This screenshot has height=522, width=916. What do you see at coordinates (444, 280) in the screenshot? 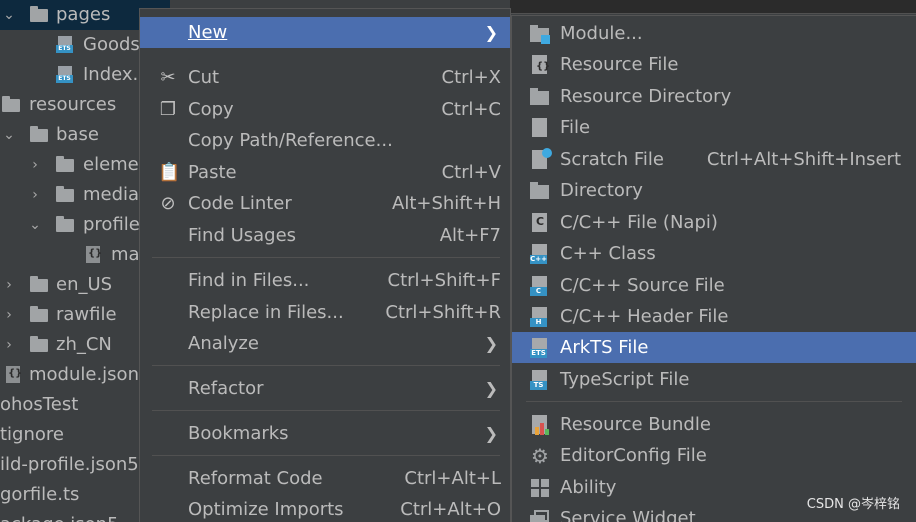
I see `menu-item-shortcut: Ctrl+Shift+F` at bounding box center [444, 280].